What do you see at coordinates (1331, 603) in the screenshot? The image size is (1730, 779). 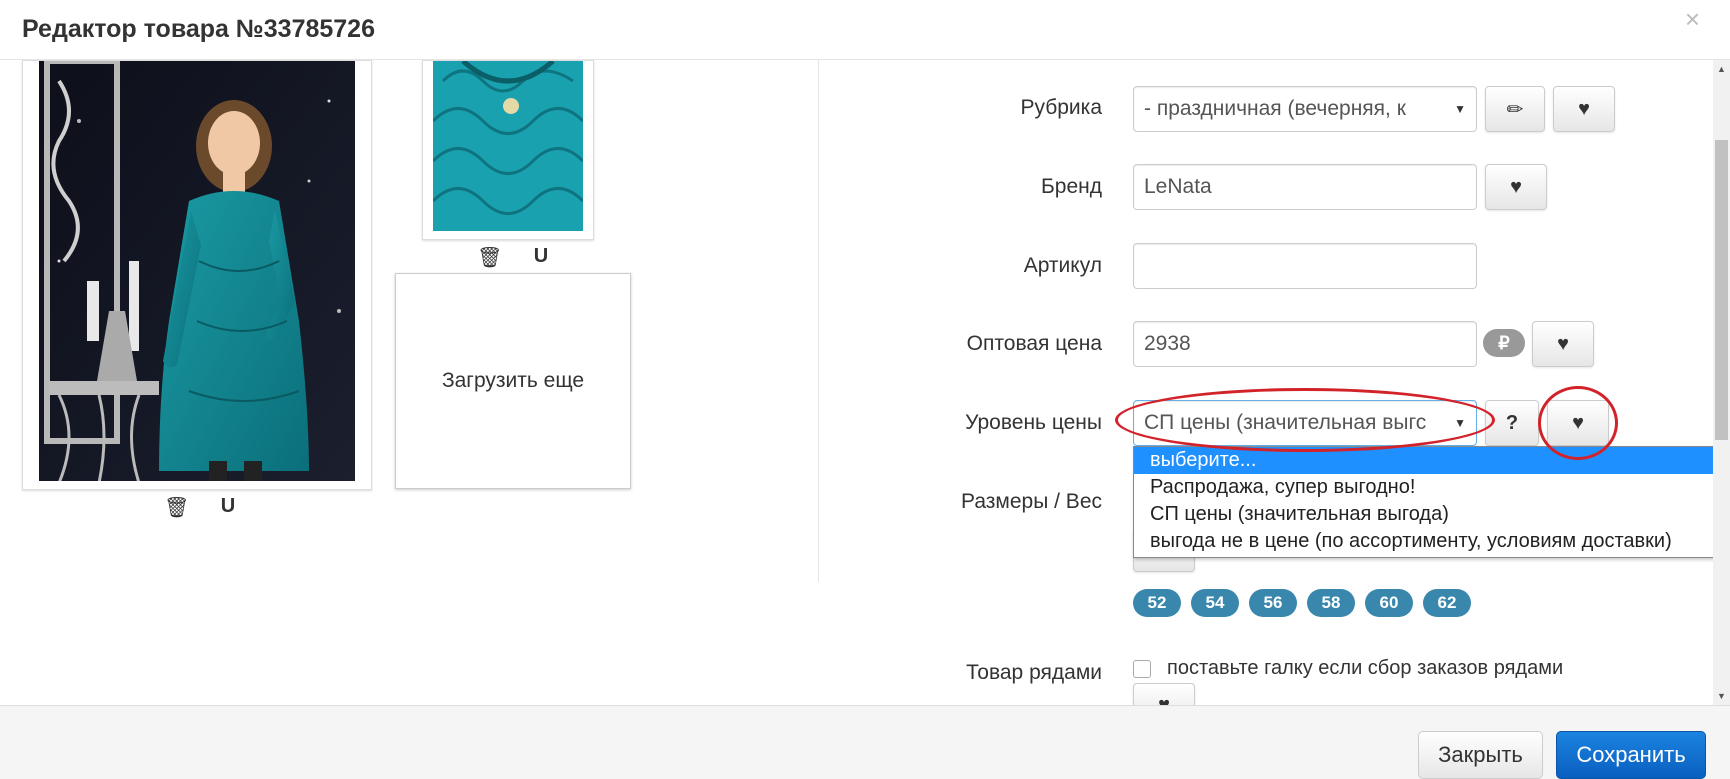 I see `size-tag: 58` at bounding box center [1331, 603].